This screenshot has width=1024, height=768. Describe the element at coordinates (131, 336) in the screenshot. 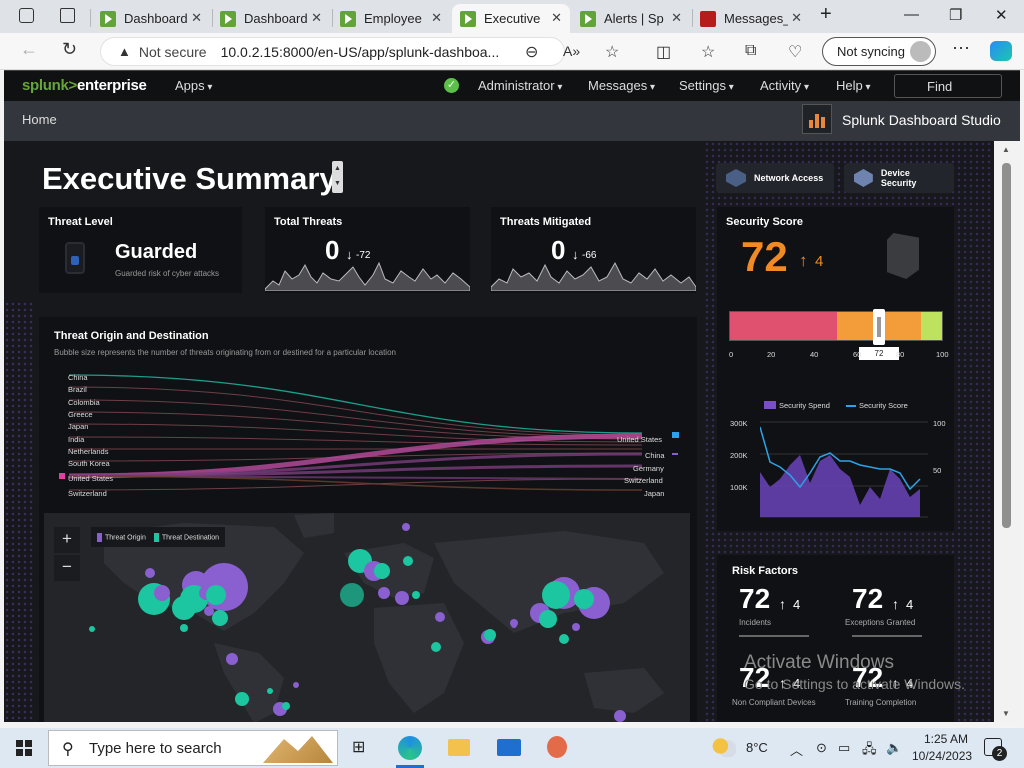

I see `panel-title: Threat Origin and Destination` at that location.